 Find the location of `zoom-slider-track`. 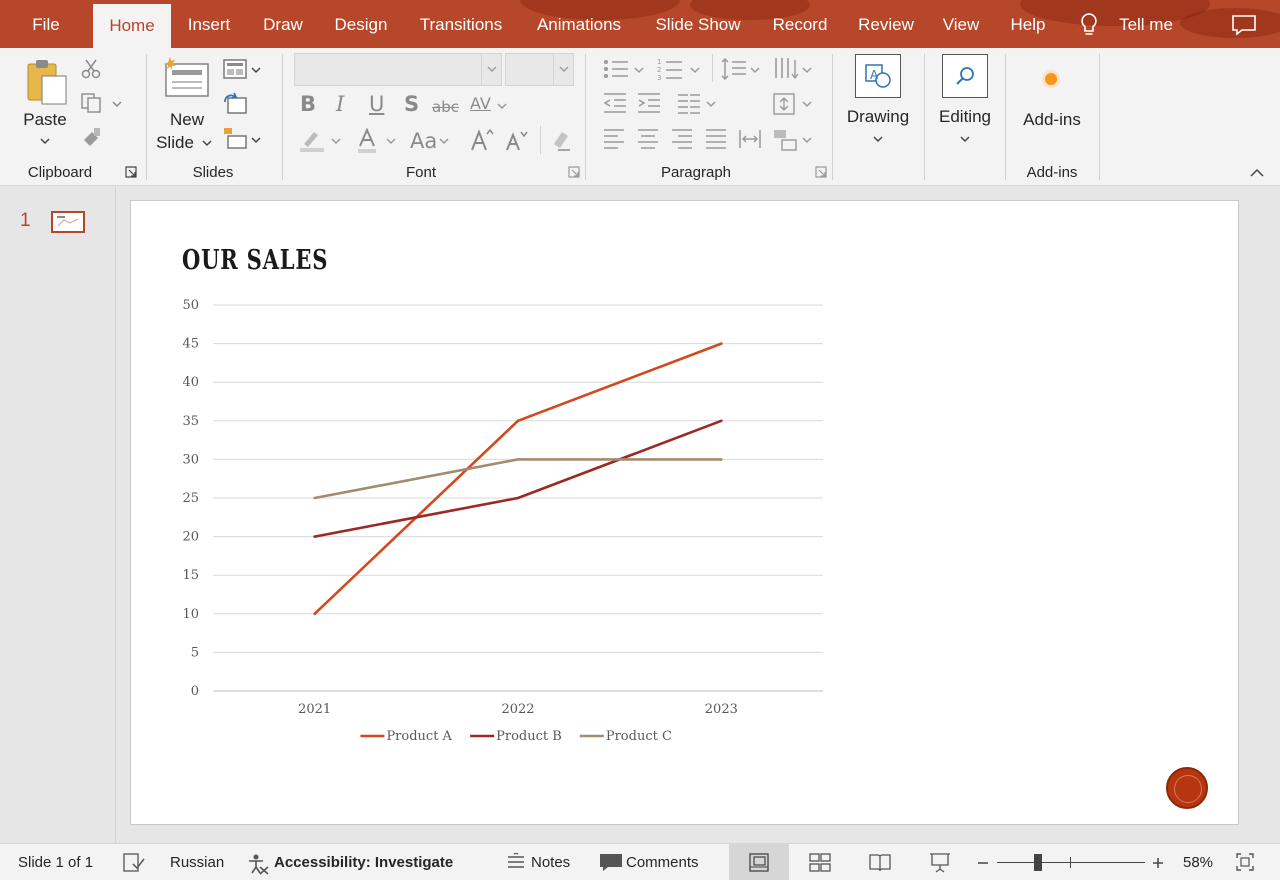

zoom-slider-track is located at coordinates (1071, 862).